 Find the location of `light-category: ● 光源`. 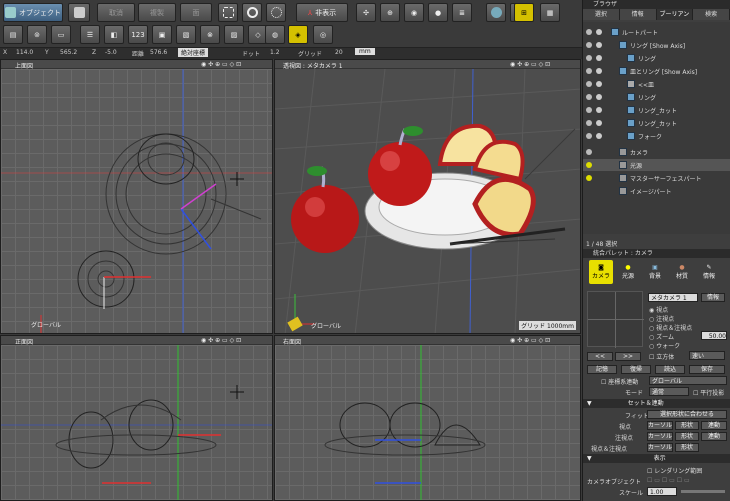

light-category: ● 光源 is located at coordinates (628, 272).